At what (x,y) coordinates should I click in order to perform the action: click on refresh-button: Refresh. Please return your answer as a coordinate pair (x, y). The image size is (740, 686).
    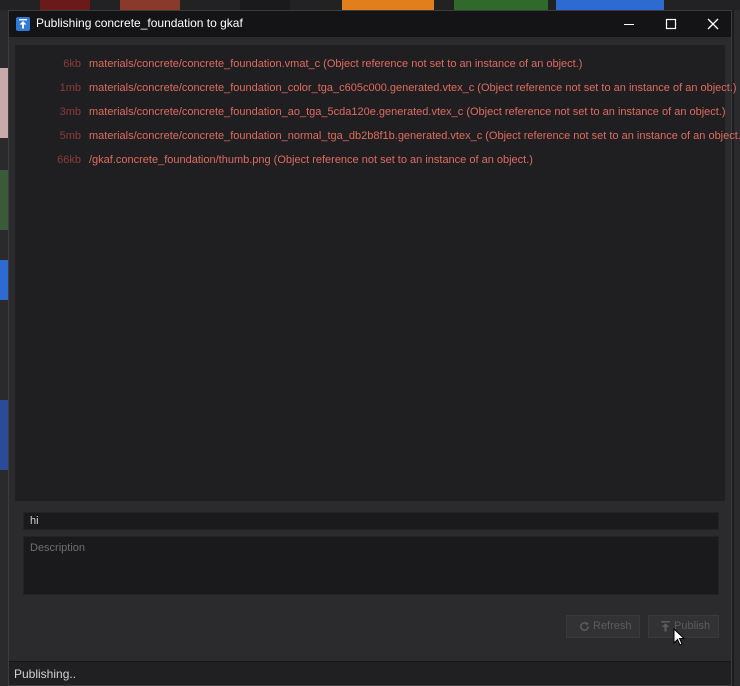
    Looking at the image, I should click on (603, 626).